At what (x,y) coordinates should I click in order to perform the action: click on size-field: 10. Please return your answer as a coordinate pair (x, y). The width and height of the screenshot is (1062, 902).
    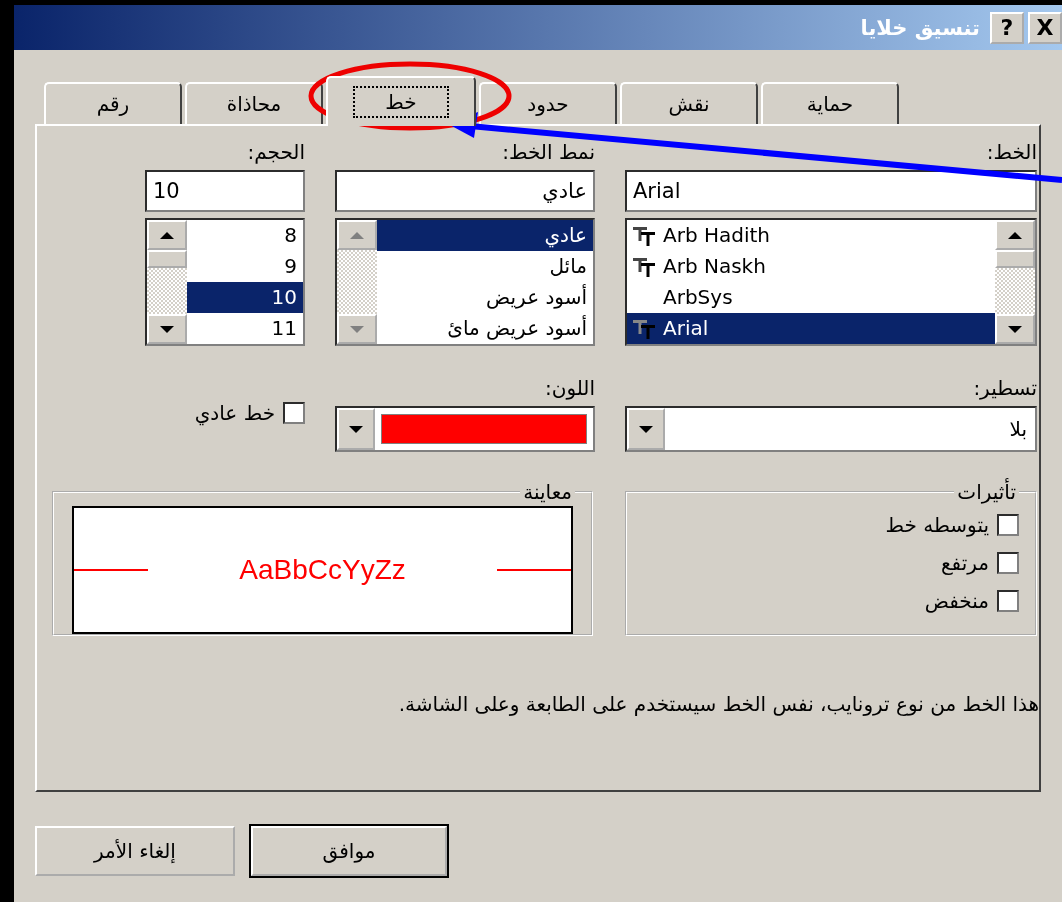
    Looking at the image, I should click on (225, 191).